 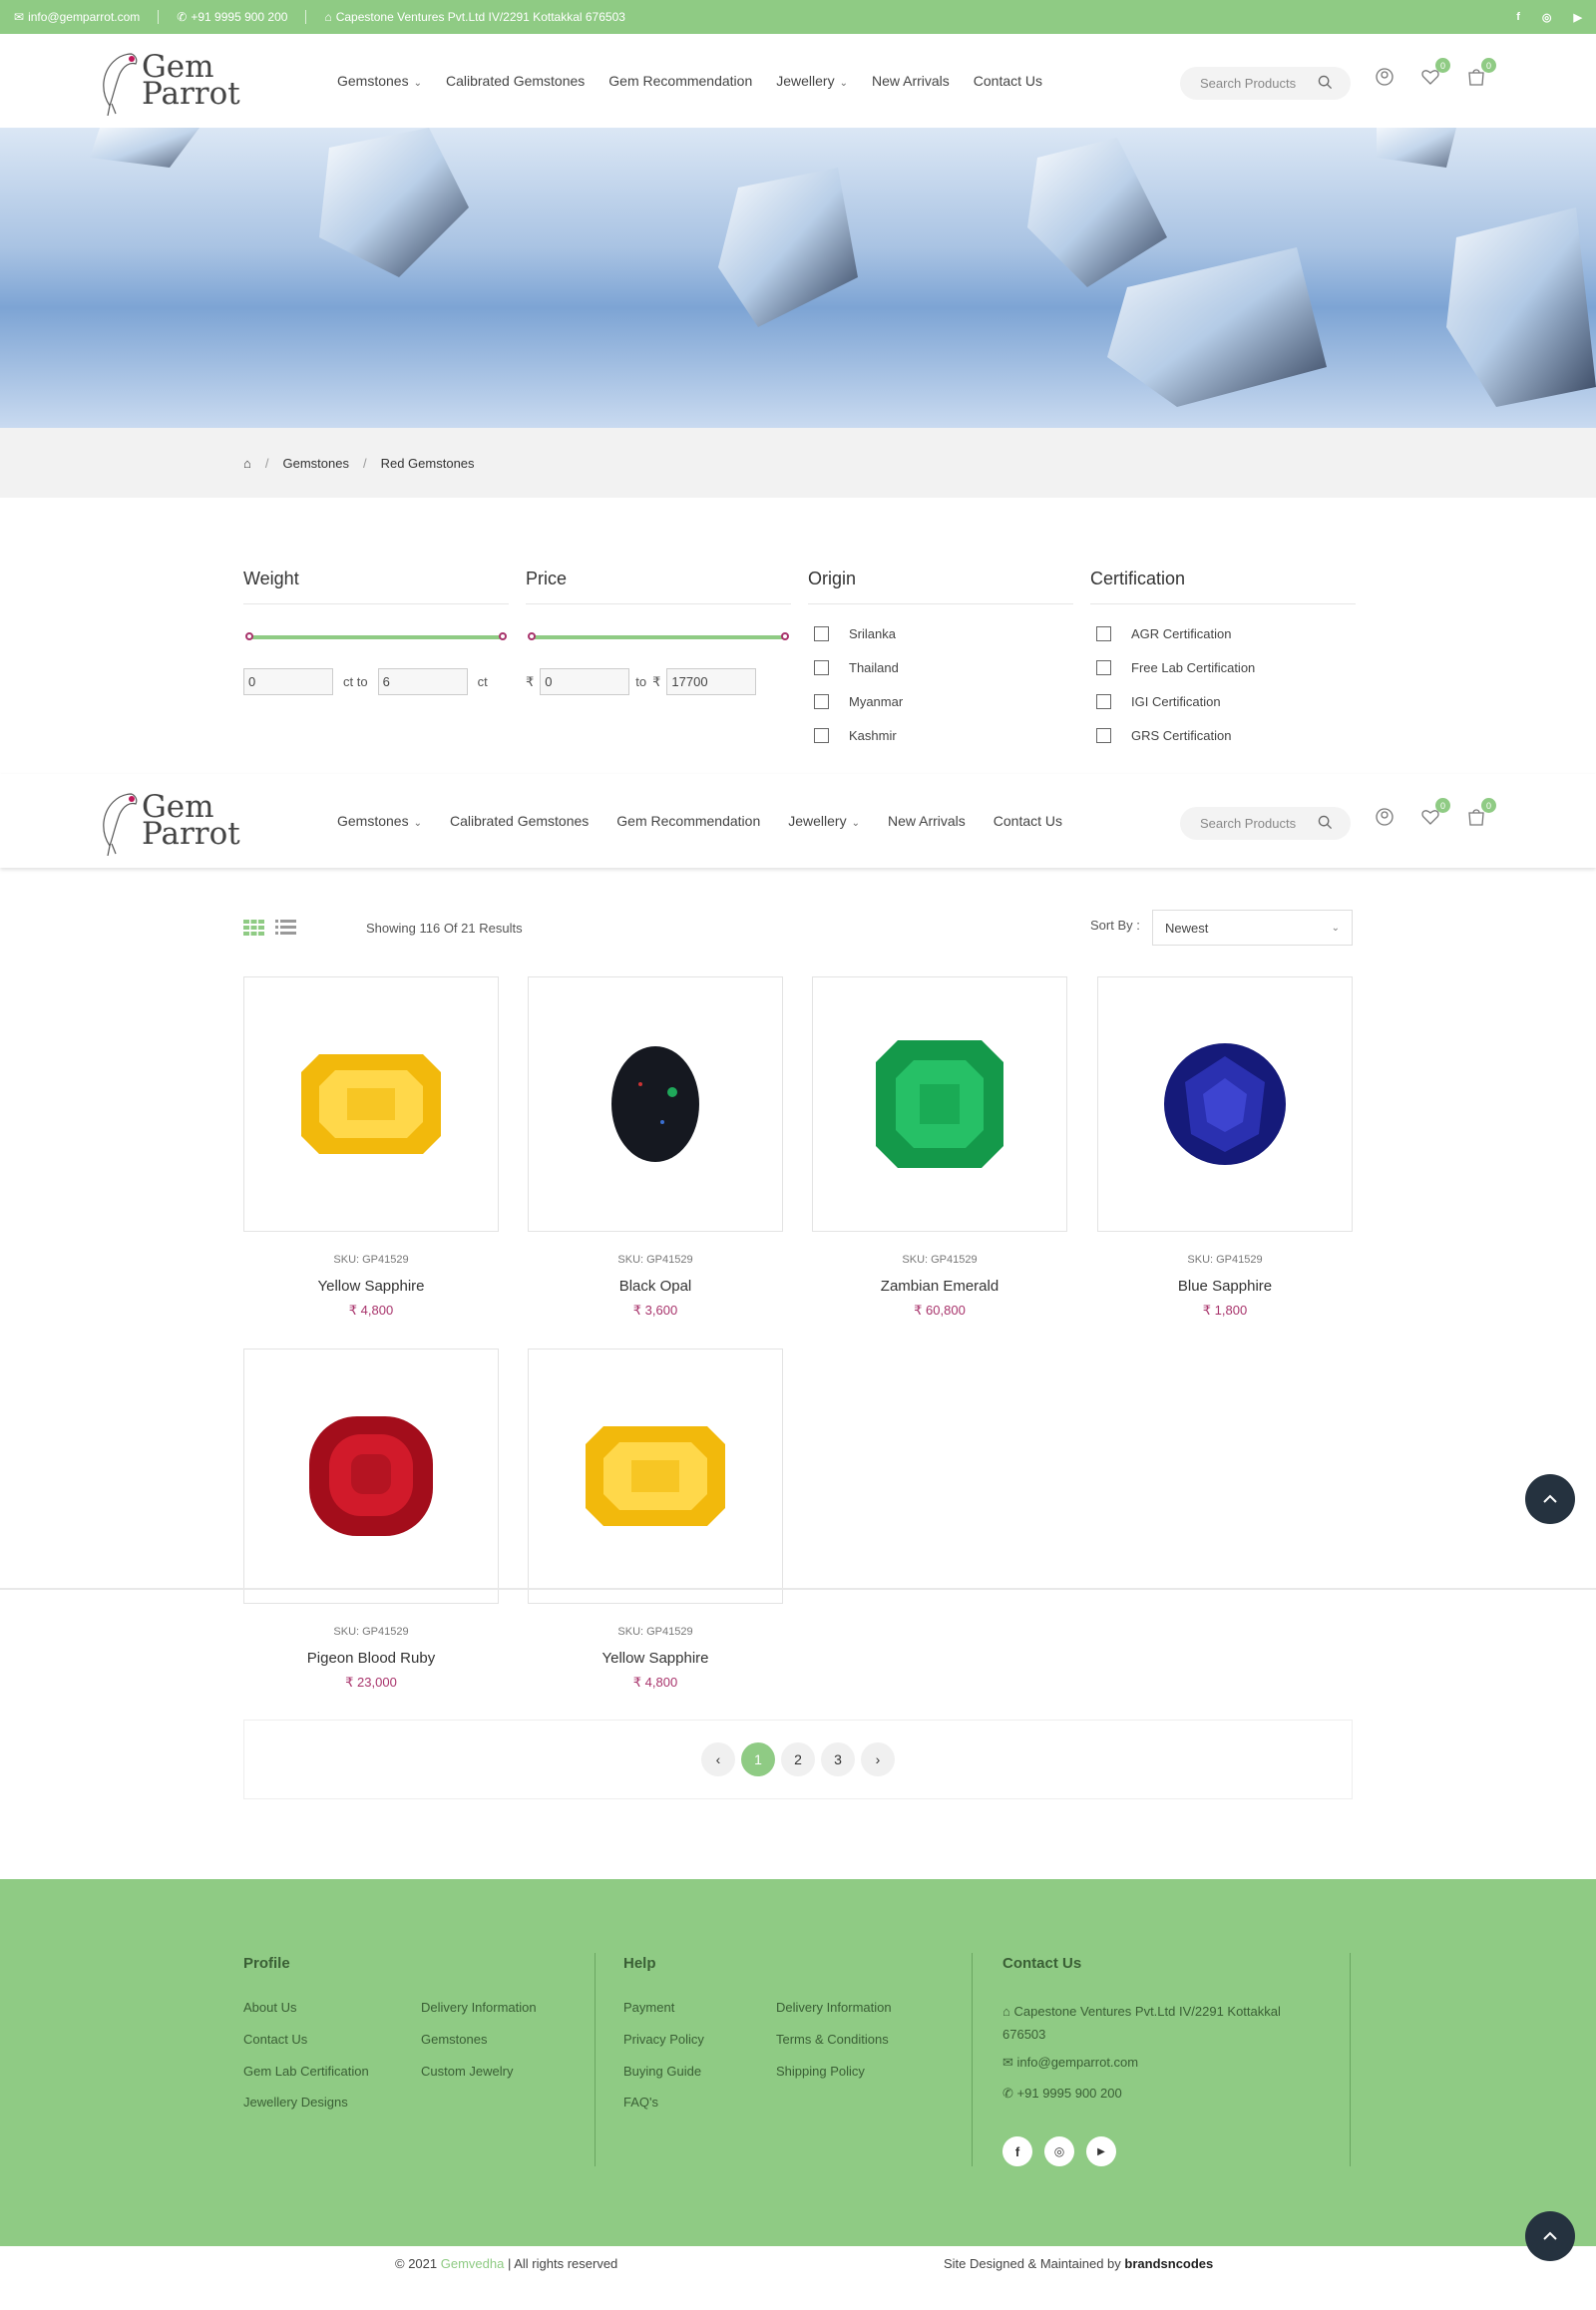 I want to click on footer-link: Gem Lab Certification, so click(x=306, y=2071).